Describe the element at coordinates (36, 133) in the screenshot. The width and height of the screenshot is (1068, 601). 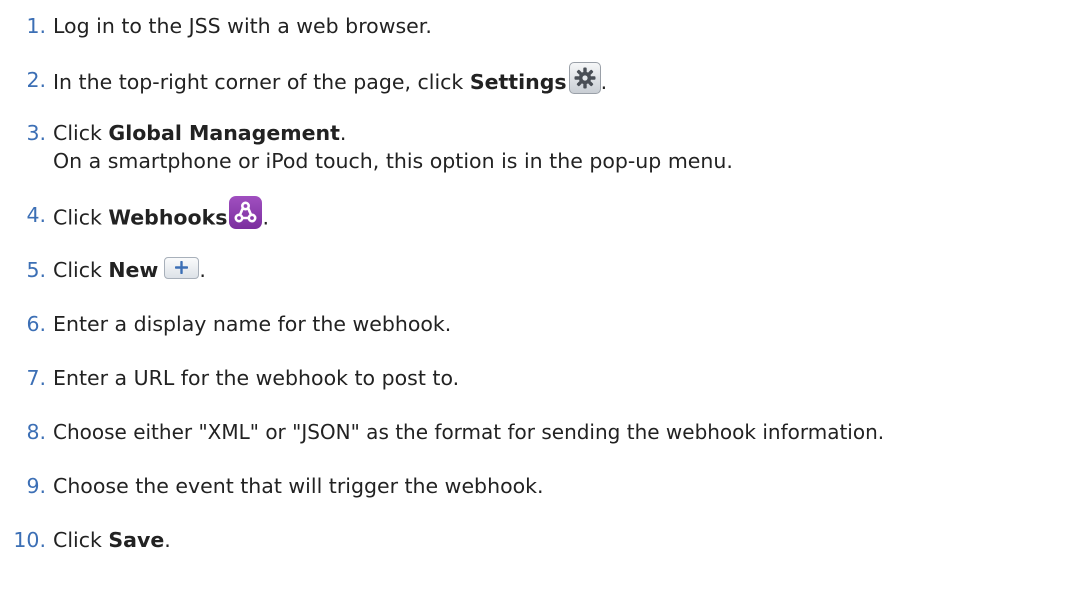
I see `step-number: 3.` at that location.